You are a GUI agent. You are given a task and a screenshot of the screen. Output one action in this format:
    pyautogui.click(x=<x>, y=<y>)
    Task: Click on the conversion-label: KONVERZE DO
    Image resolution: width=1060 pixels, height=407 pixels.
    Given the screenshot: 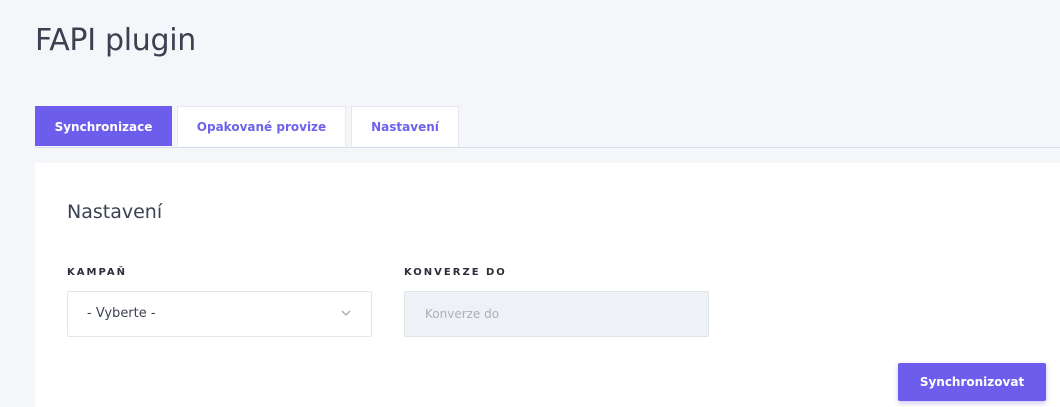 What is the action you would take?
    pyautogui.click(x=455, y=272)
    